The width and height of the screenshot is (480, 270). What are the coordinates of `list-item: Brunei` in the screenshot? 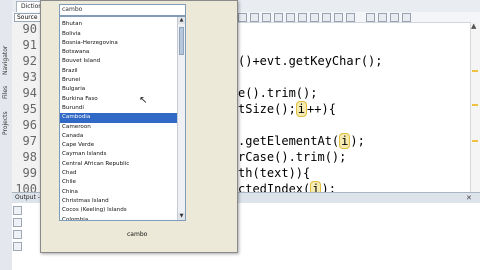 It's located at (118, 80).